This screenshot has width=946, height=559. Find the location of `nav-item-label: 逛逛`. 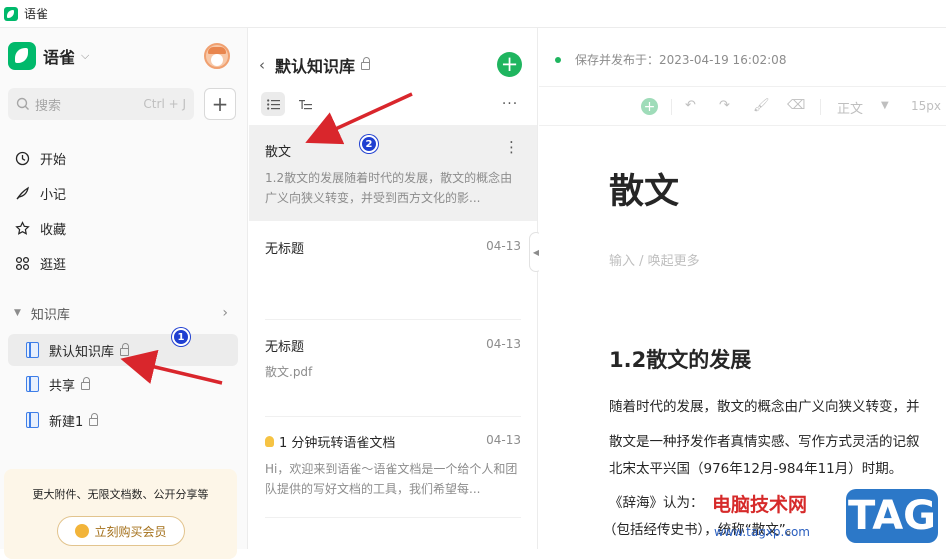

nav-item-label: 逛逛 is located at coordinates (53, 265).